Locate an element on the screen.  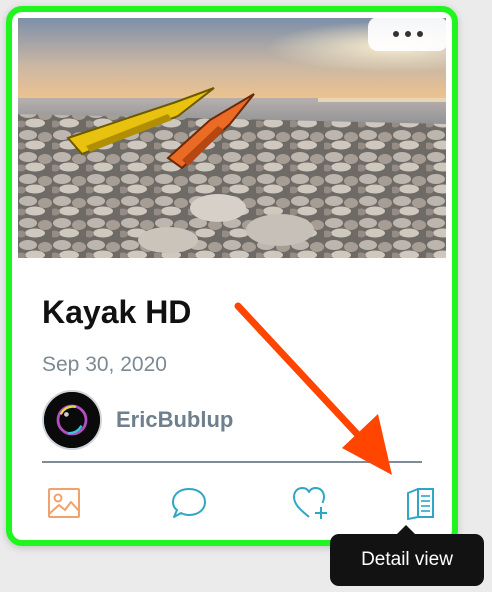
image-icon is located at coordinates (64, 503).